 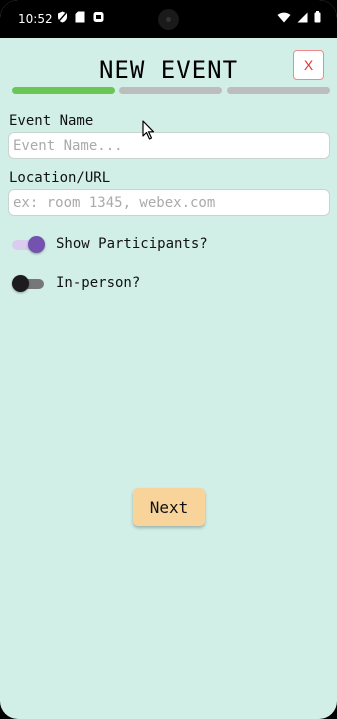 What do you see at coordinates (60, 178) in the screenshot?
I see `location-label: Location/URL` at bounding box center [60, 178].